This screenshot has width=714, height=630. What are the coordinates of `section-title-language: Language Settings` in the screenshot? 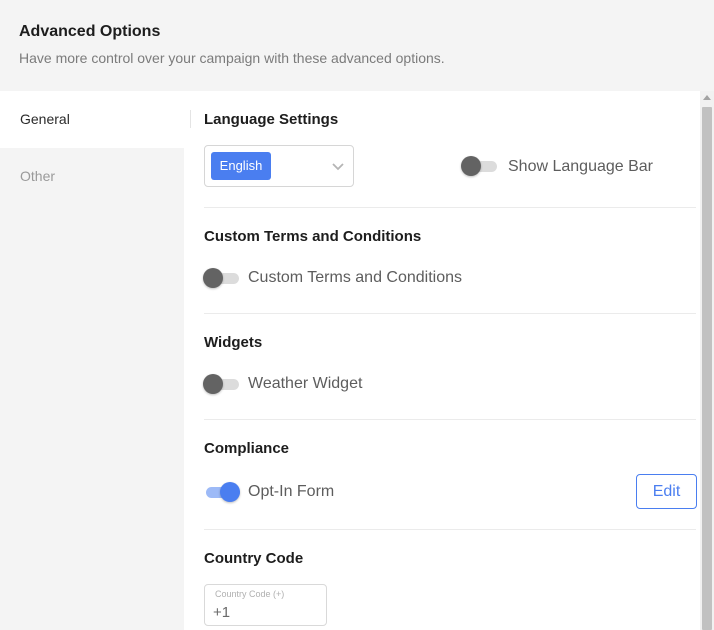 It's located at (271, 119).